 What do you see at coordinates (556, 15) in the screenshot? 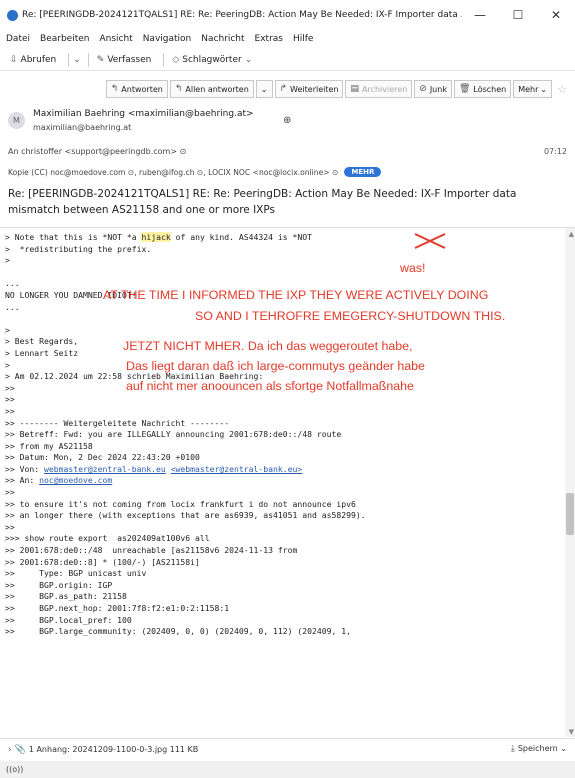
I see `close-button: ✕` at bounding box center [556, 15].